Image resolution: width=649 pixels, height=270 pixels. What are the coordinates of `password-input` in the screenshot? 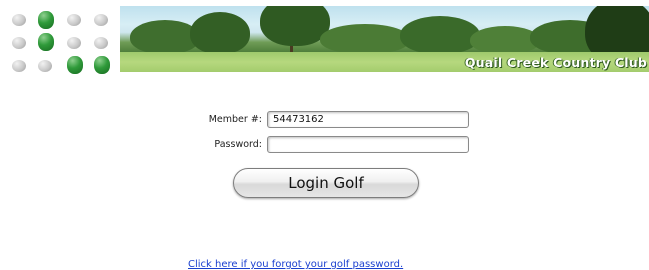 It's located at (368, 144).